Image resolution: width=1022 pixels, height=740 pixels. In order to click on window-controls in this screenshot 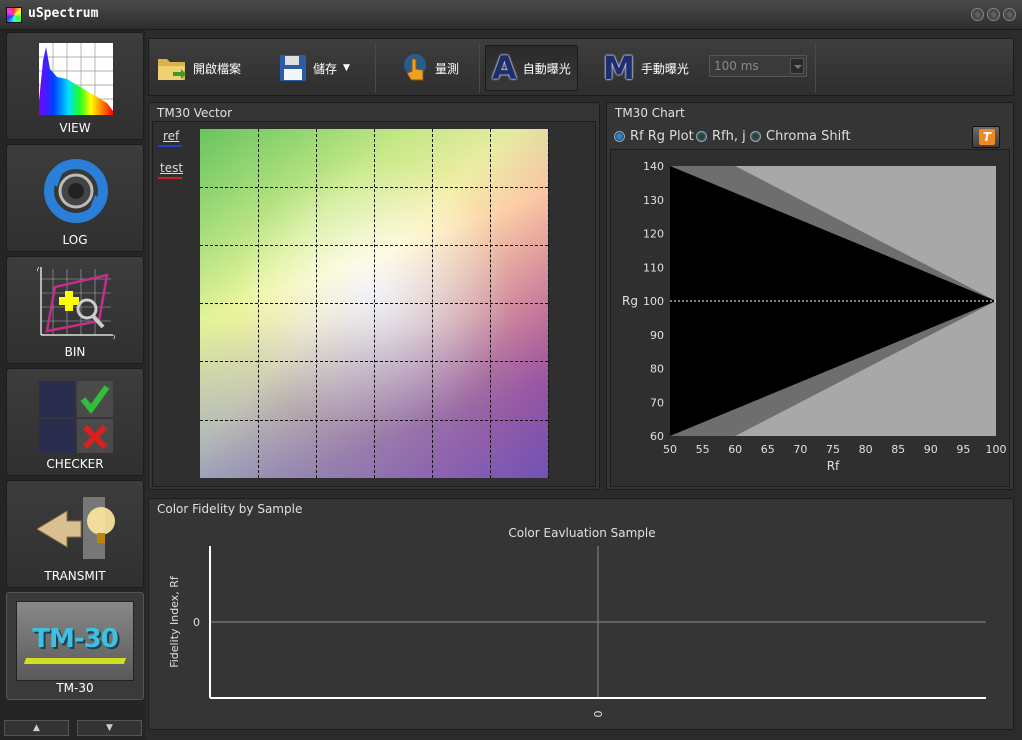, I will do `click(993, 14)`.